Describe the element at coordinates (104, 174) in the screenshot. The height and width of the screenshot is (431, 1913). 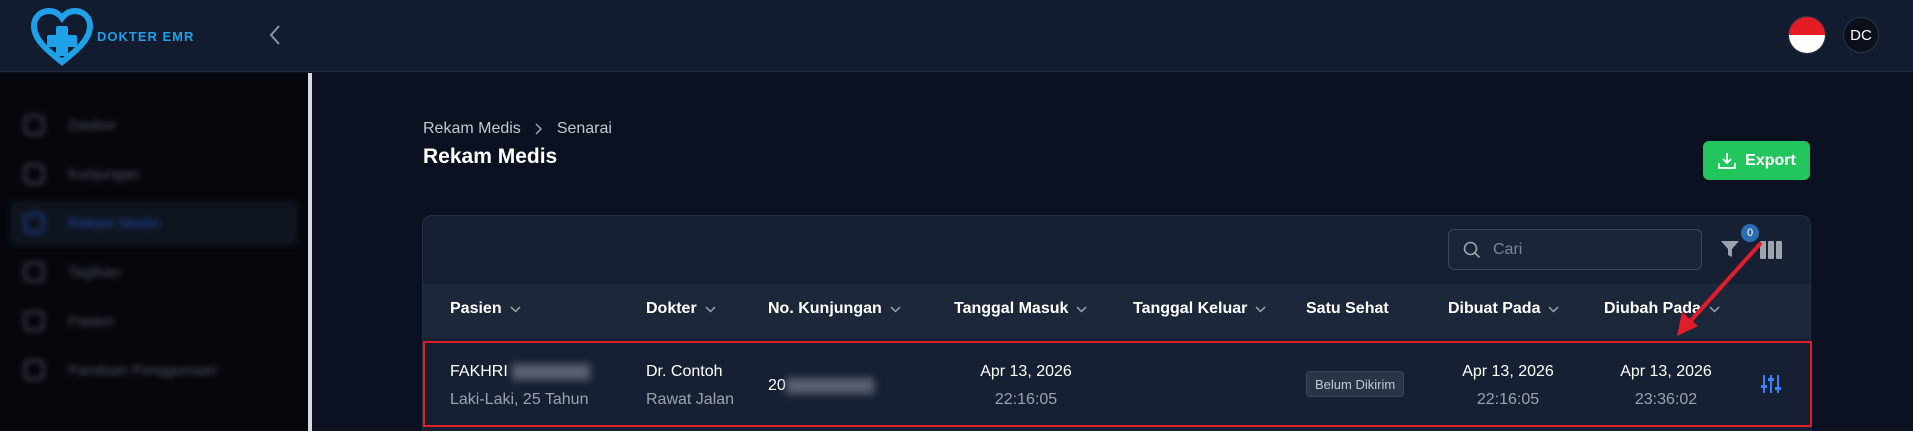
I see `sidebar-item-label: Kunjungan` at that location.